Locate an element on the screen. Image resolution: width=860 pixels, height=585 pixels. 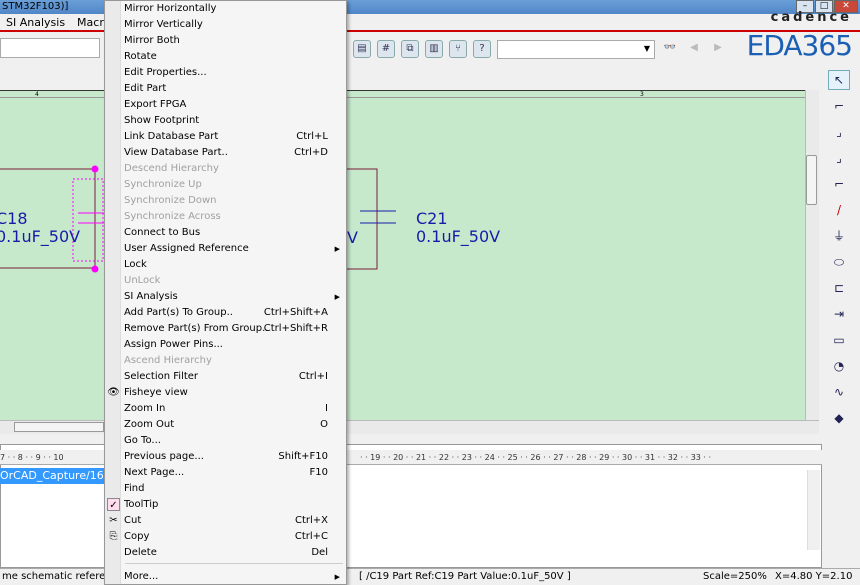
menu-item-rotate: Rotate is located at coordinates (225, 57).